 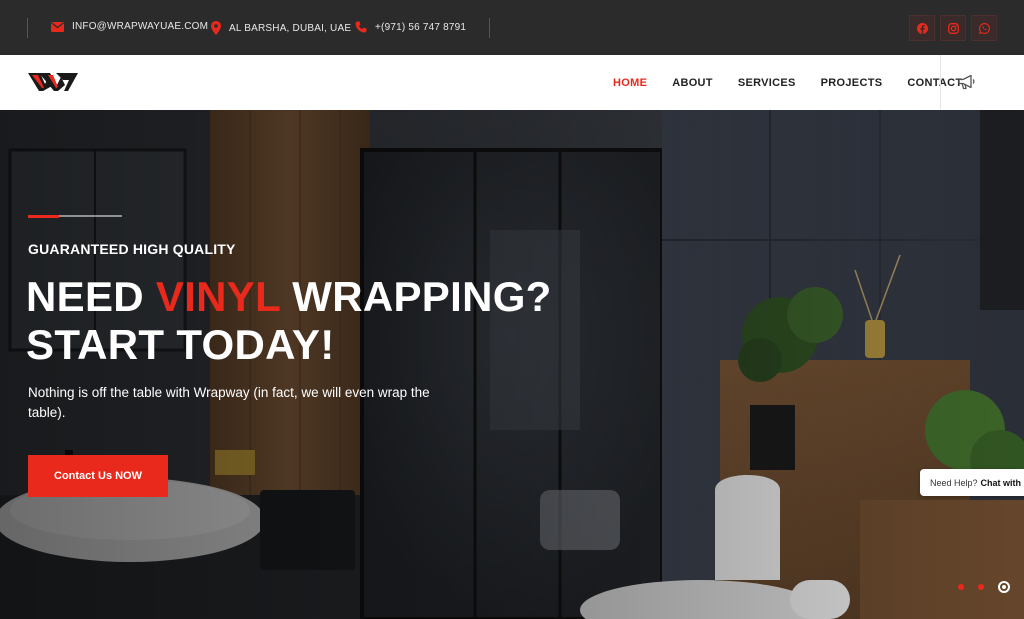 I want to click on phone-text: +(971) 56 747 8791, so click(x=421, y=27).